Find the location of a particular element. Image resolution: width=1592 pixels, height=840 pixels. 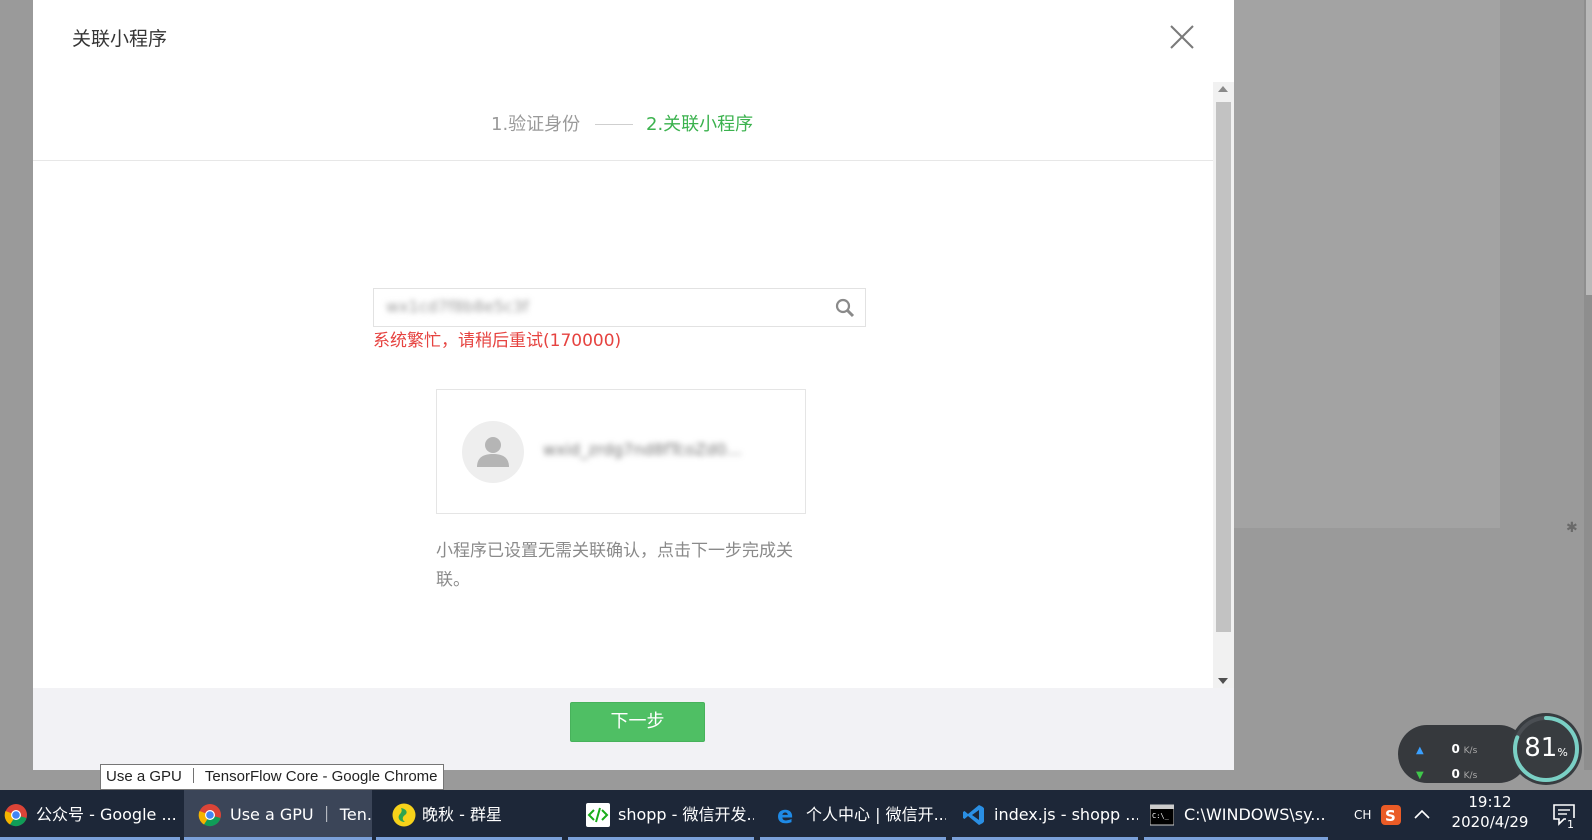

network-speed-widget: ▲ 0 K/s ▼ 0 K/s 81% is located at coordinates (1490, 749).